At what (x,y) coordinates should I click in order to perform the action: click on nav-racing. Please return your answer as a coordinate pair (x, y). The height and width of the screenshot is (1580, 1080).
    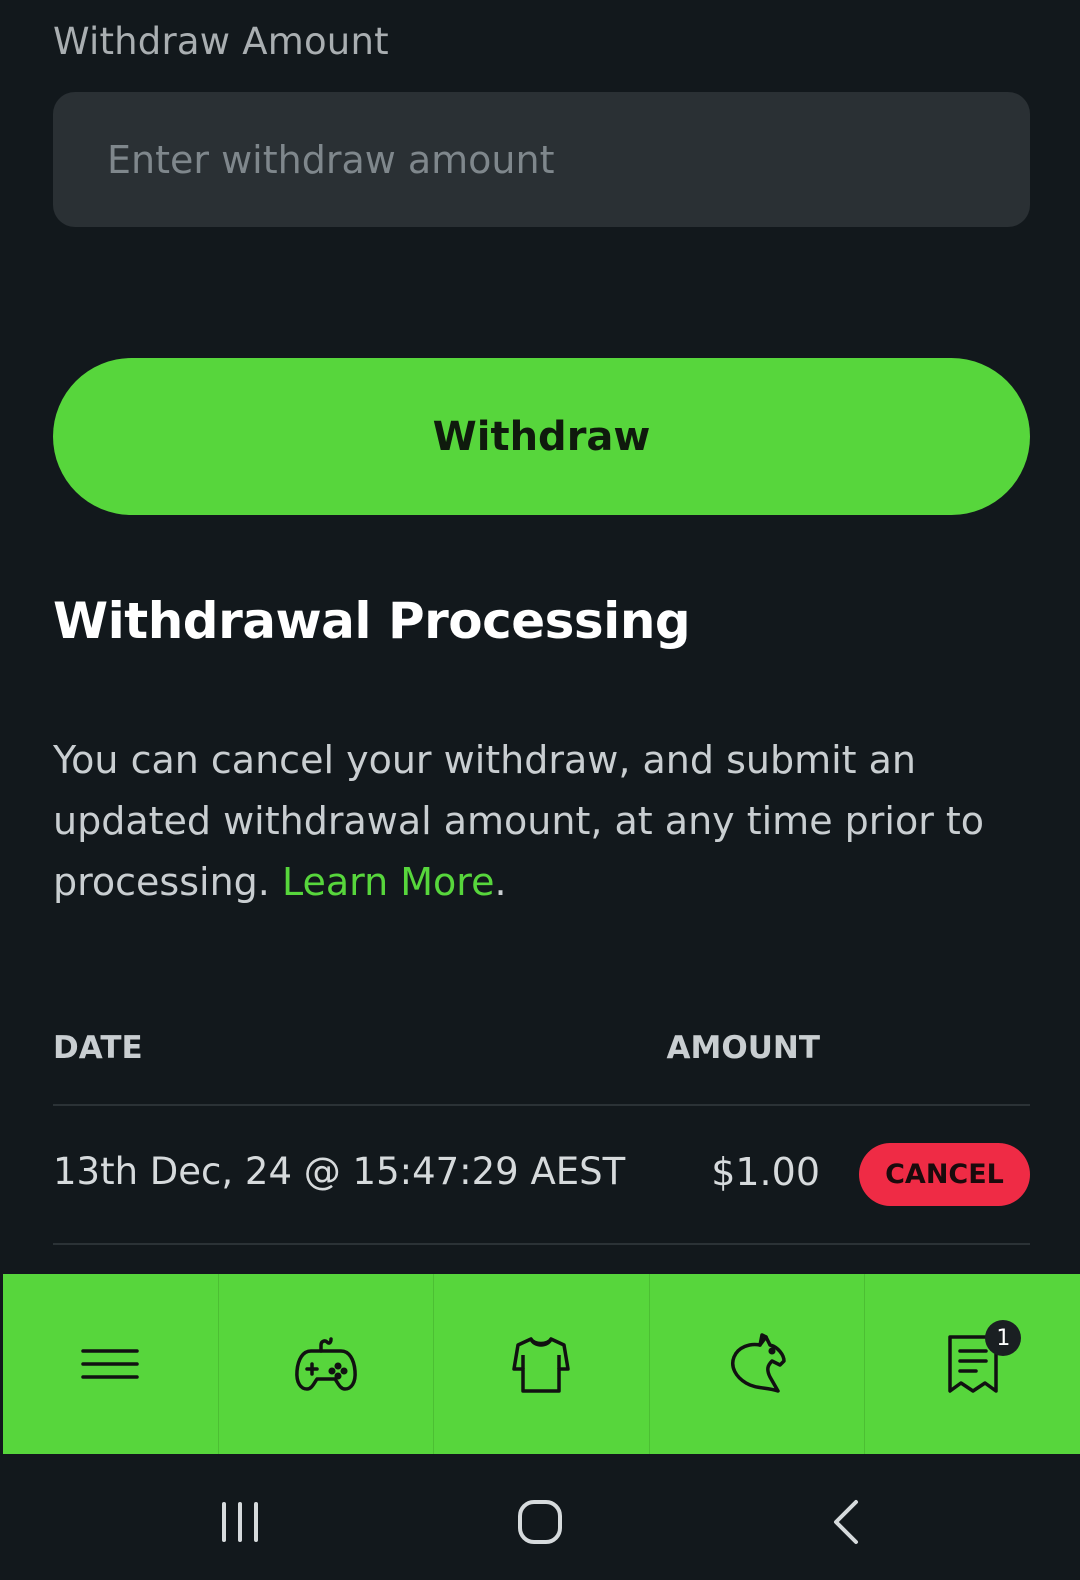
    Looking at the image, I should click on (758, 1364).